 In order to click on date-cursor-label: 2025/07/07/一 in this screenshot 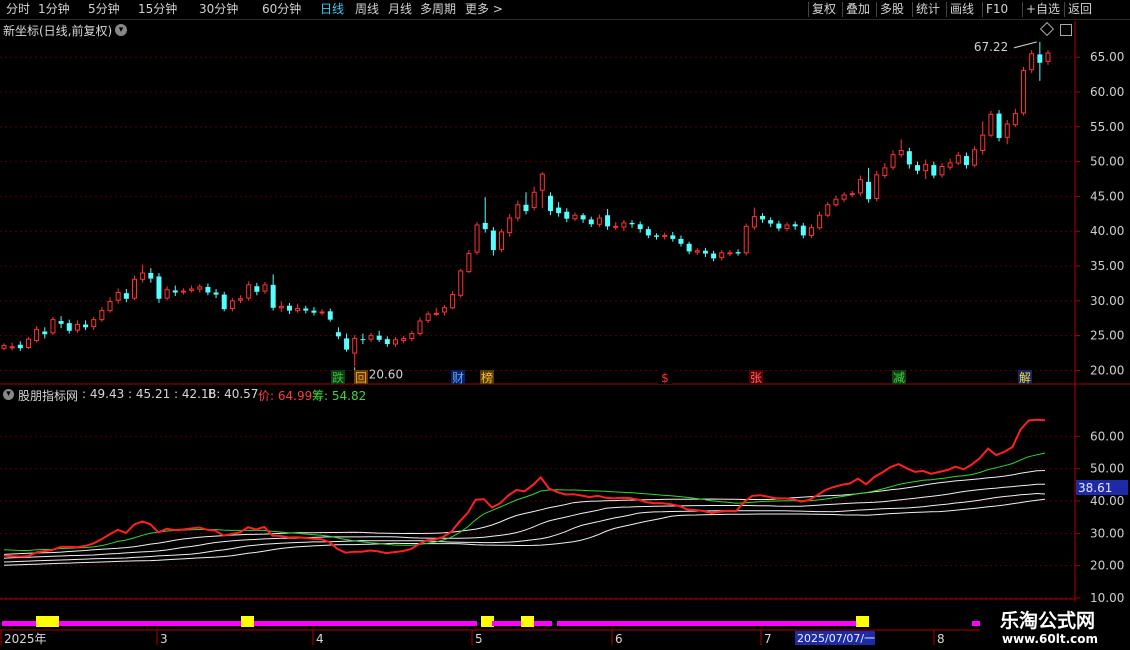, I will do `click(836, 638)`.